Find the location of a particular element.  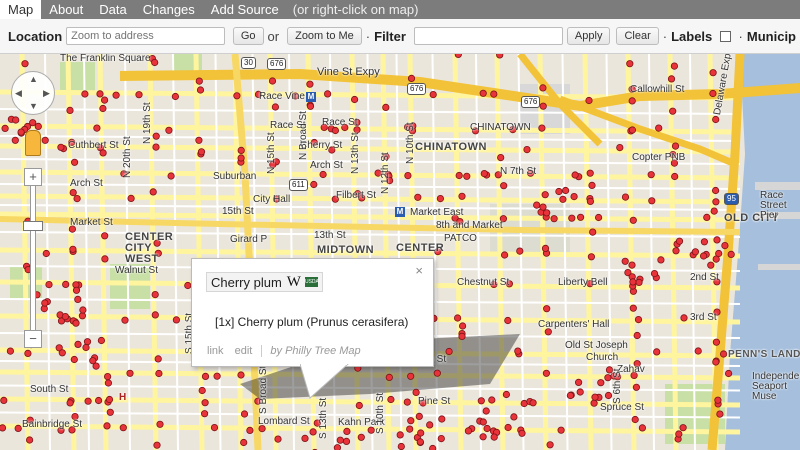

attribution-link: by Philly Tree Map is located at coordinates (311, 351).